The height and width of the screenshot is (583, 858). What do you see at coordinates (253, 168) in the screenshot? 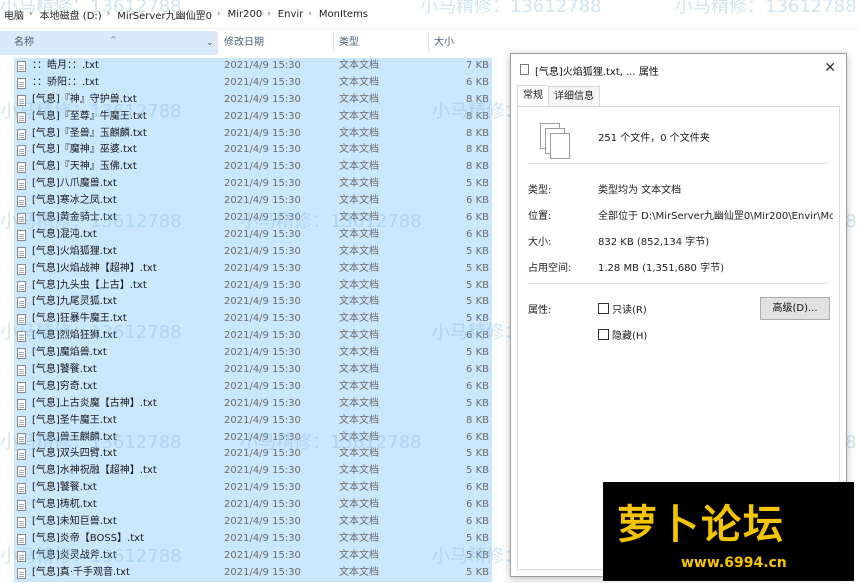
I see `file-row: [气息]『天神』玉佛.txt 2021/4/9 15:30 文本文档 8 KB` at bounding box center [253, 168].